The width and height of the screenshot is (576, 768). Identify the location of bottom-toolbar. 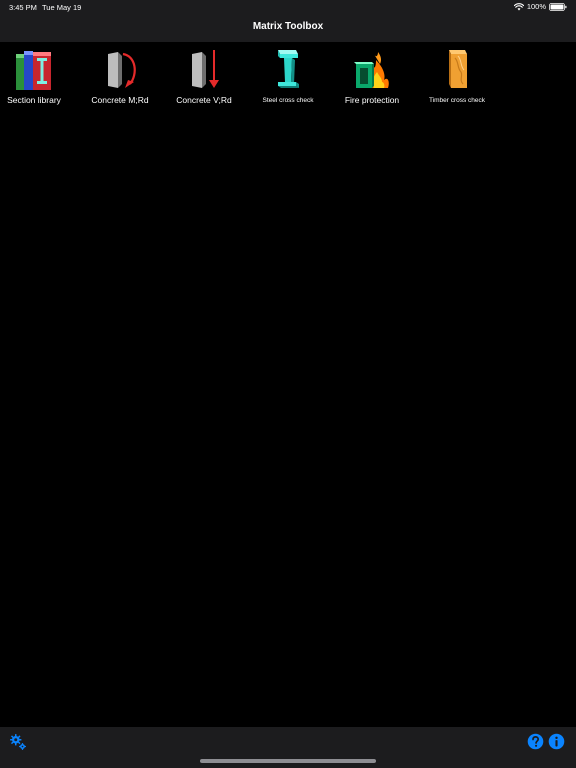
(288, 747).